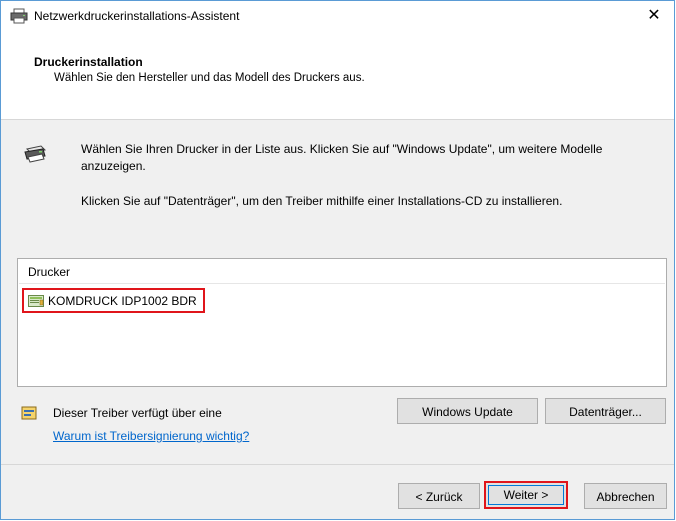 The height and width of the screenshot is (521, 676). What do you see at coordinates (439, 496) in the screenshot?
I see `back-button: < Zurück` at bounding box center [439, 496].